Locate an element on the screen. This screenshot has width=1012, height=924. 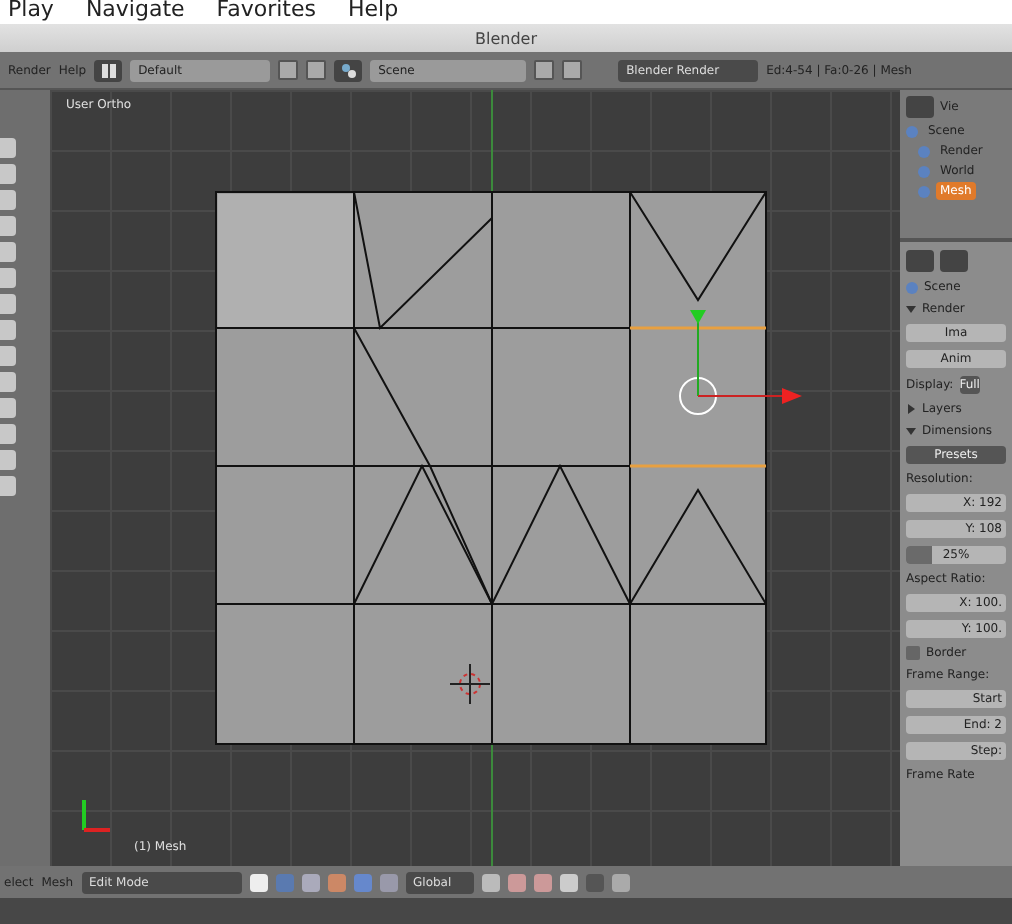
3d-cursor-icon is located at coordinates (470, 684).